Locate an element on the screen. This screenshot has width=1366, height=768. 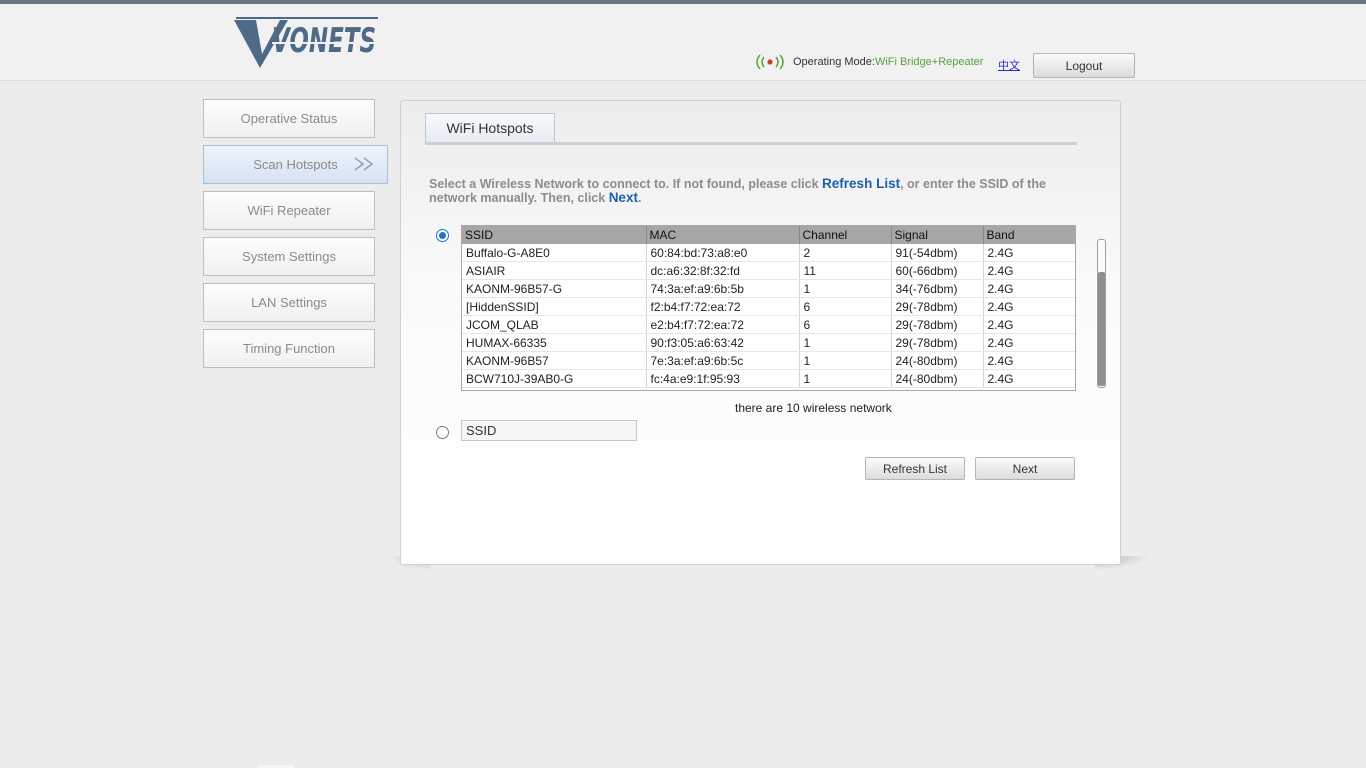
operating-mode: Operating Mode: WiFi Bridge+Repeater is located at coordinates (866, 62).